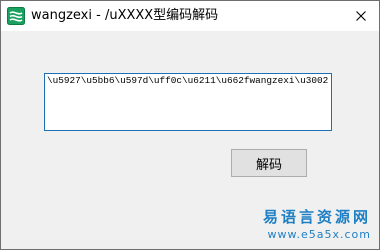 The width and height of the screenshot is (380, 250). Describe the element at coordinates (316, 217) in the screenshot. I see `watermark-brand: 易语言资源网` at that location.